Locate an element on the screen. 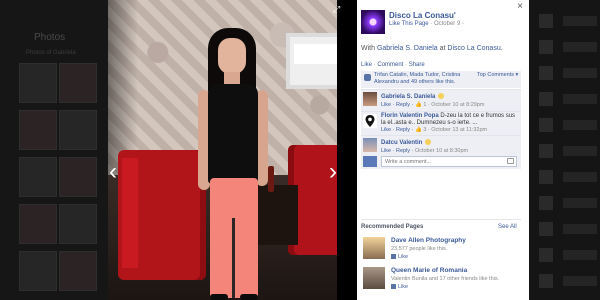 Image resolution: width=600 pixels, height=300 pixels. comment-link: Comment is located at coordinates (390, 65).